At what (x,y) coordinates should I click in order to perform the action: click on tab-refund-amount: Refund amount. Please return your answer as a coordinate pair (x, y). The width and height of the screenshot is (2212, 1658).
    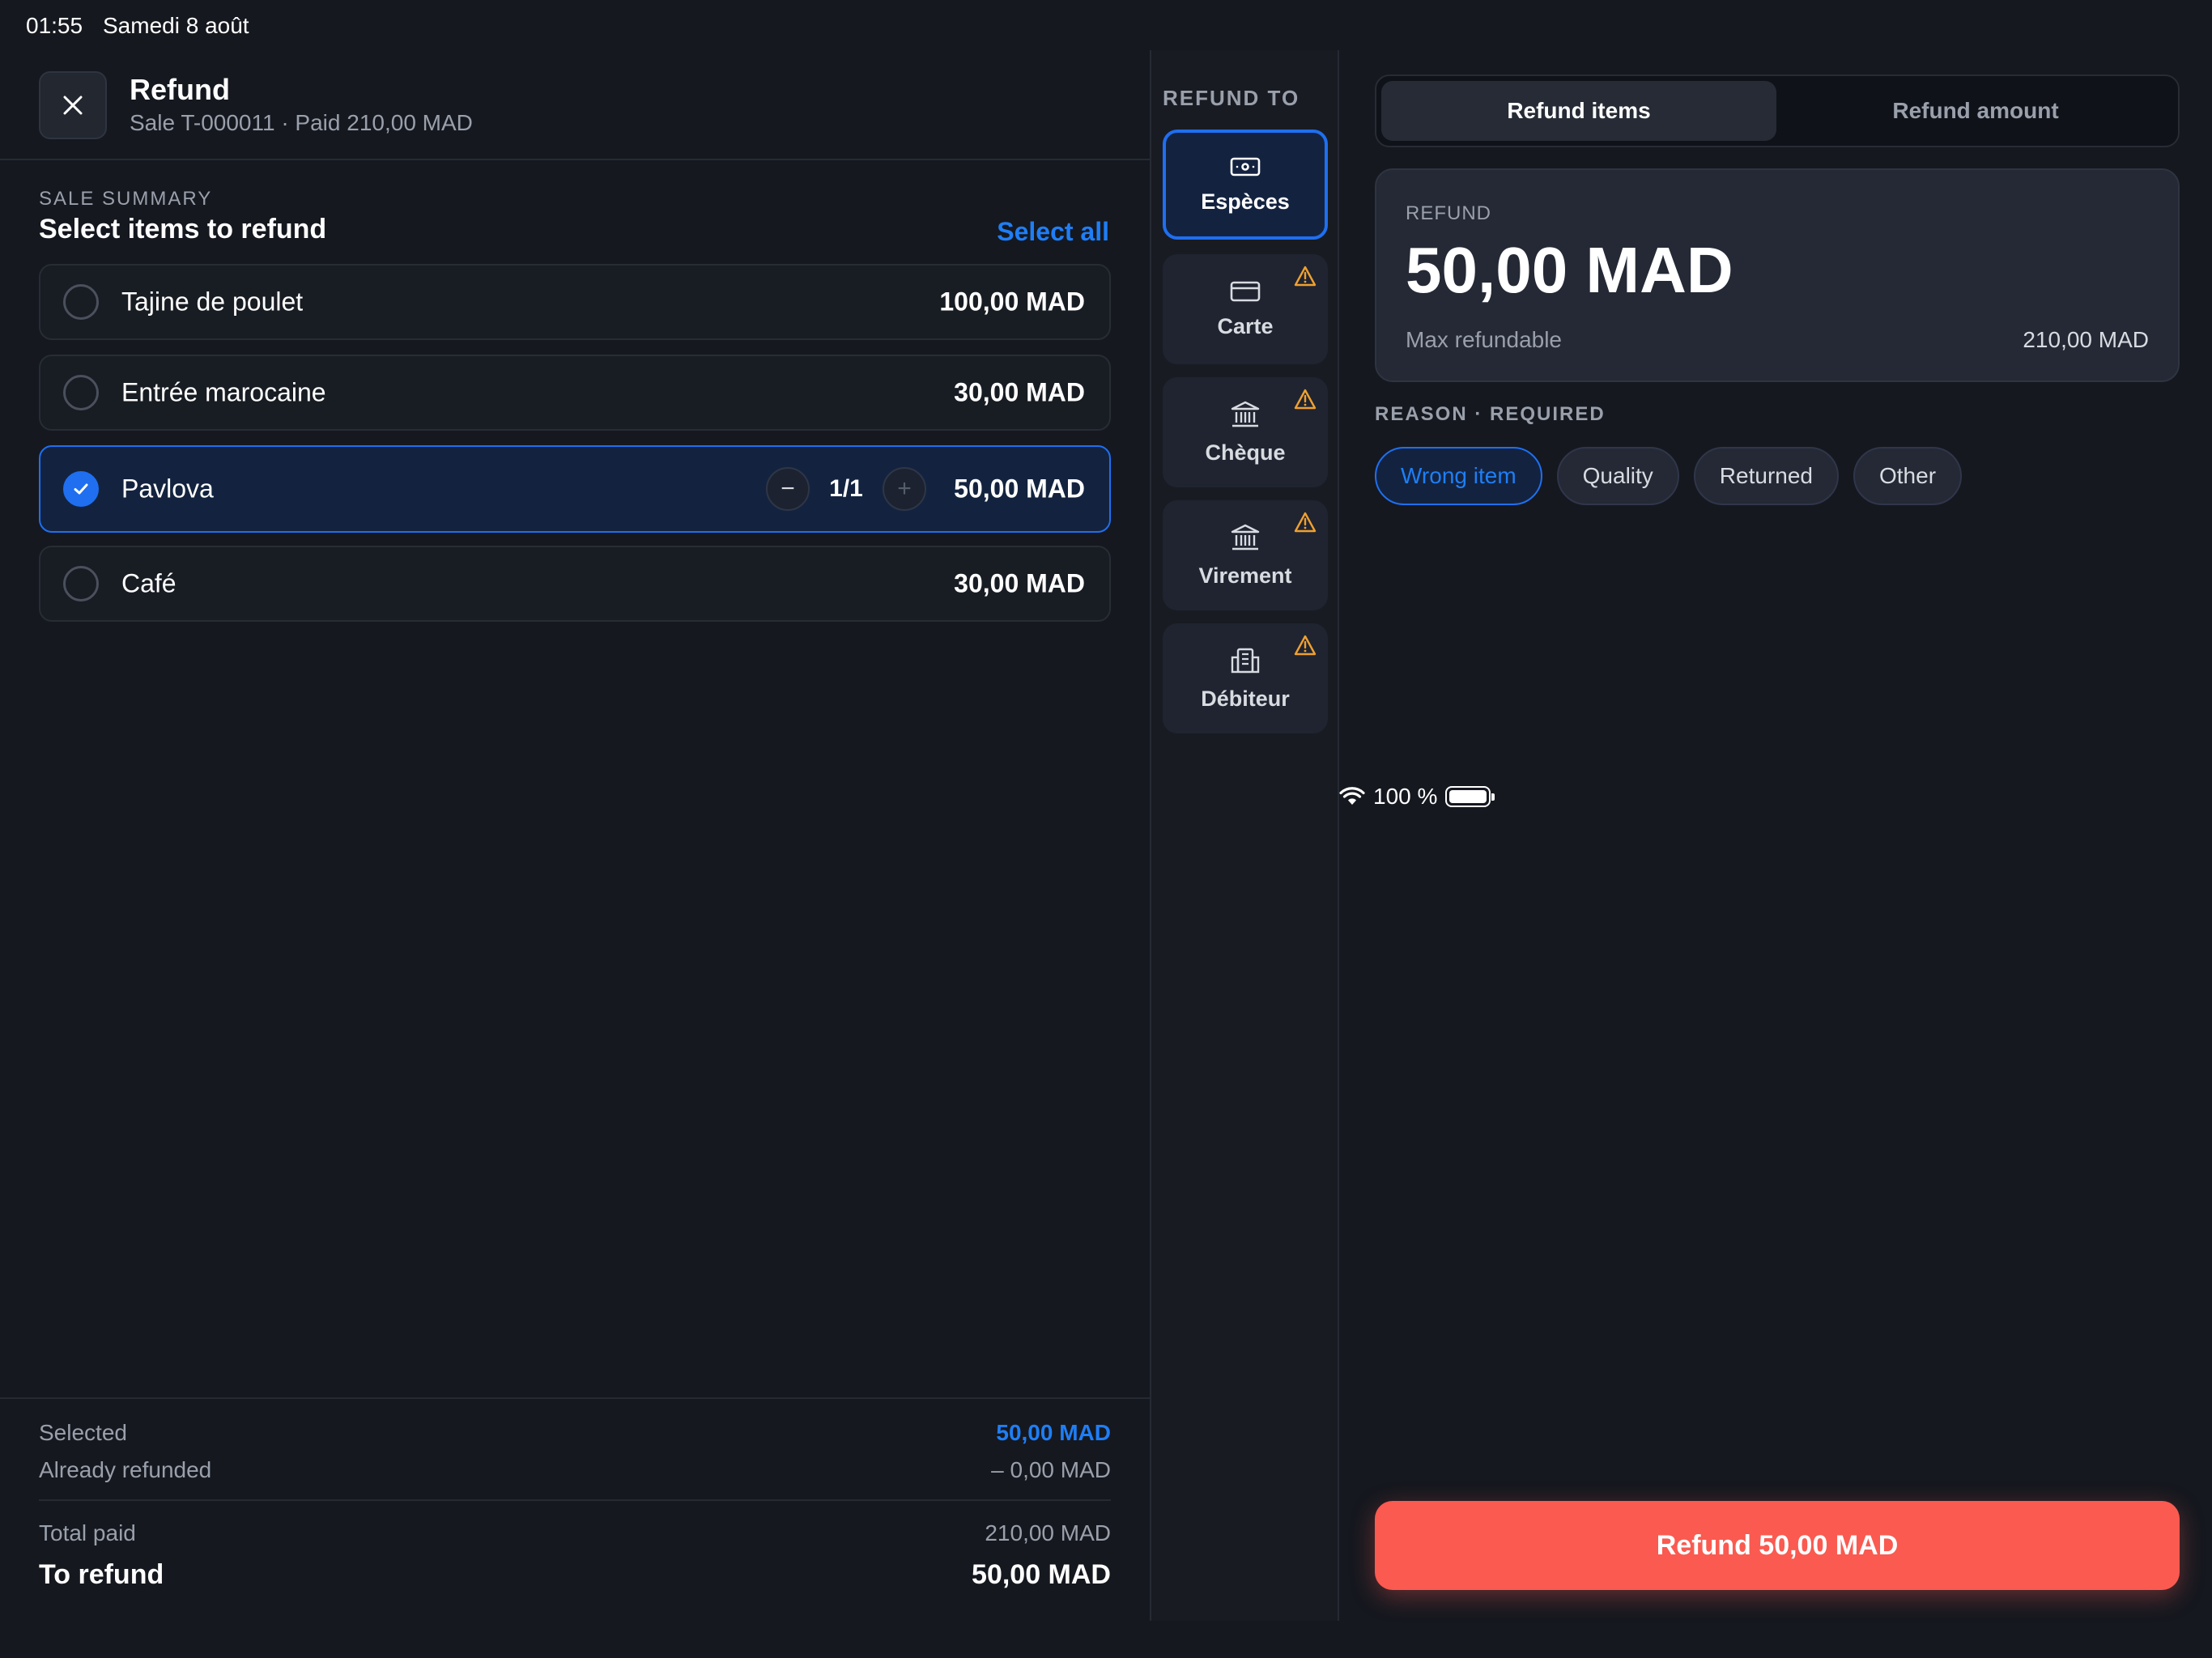
    Looking at the image, I should click on (1976, 111).